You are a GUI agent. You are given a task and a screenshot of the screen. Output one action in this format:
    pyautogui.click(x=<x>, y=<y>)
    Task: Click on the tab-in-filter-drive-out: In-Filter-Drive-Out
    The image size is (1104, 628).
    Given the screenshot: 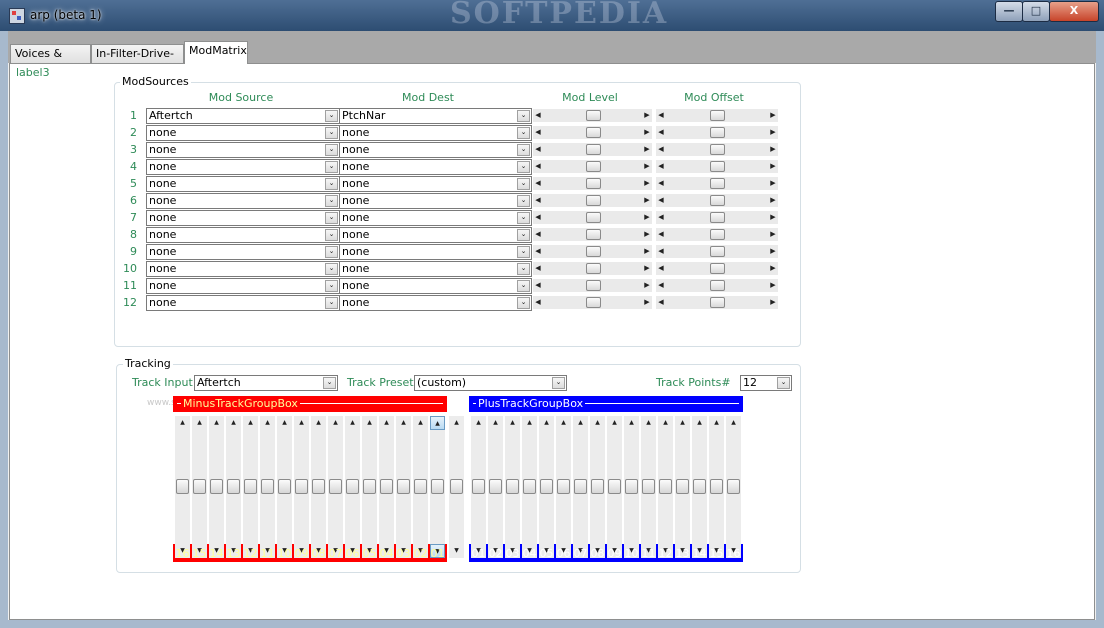 What is the action you would take?
    pyautogui.click(x=137, y=61)
    